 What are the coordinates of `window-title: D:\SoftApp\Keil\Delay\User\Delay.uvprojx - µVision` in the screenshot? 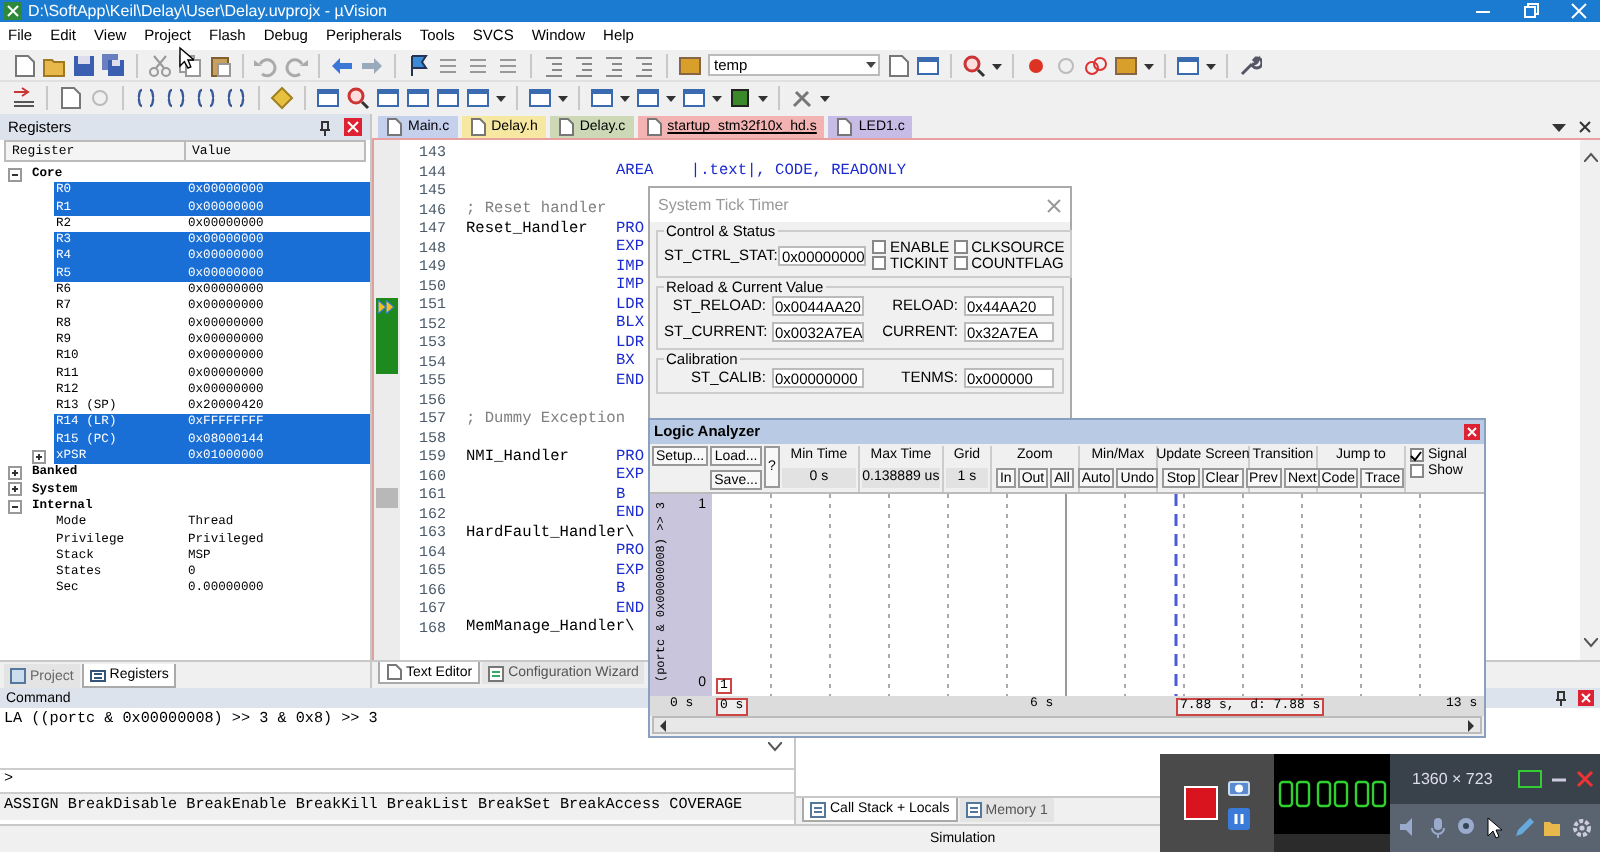 It's located at (207, 11).